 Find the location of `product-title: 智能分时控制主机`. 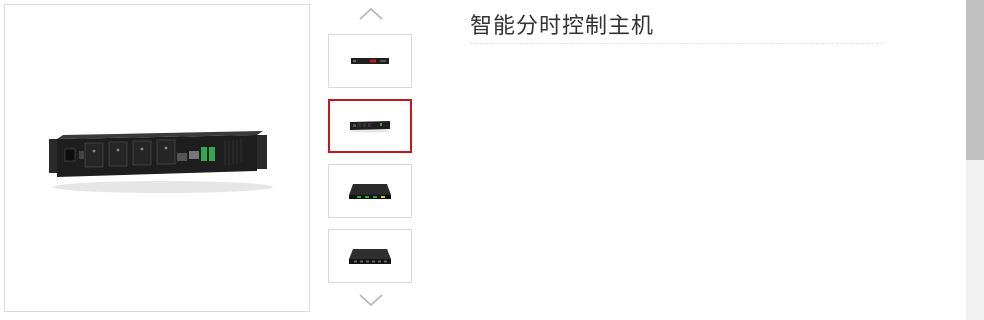

product-title: 智能分时控制主机 is located at coordinates (562, 26).